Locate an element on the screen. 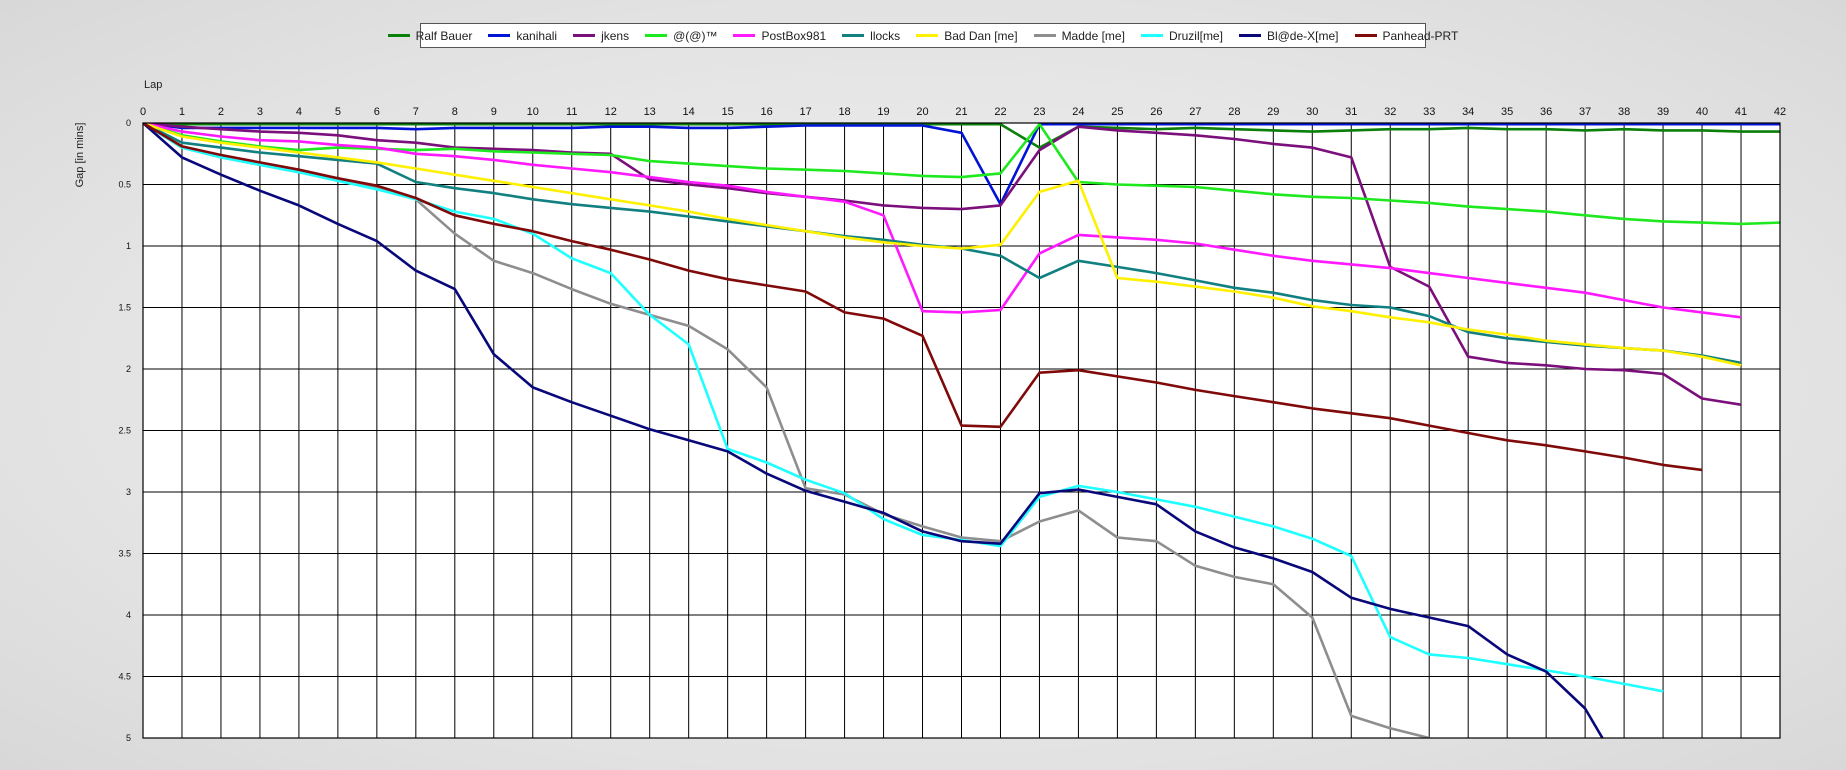 The image size is (1846, 770). x-tick-label: 29 is located at coordinates (1273, 112).